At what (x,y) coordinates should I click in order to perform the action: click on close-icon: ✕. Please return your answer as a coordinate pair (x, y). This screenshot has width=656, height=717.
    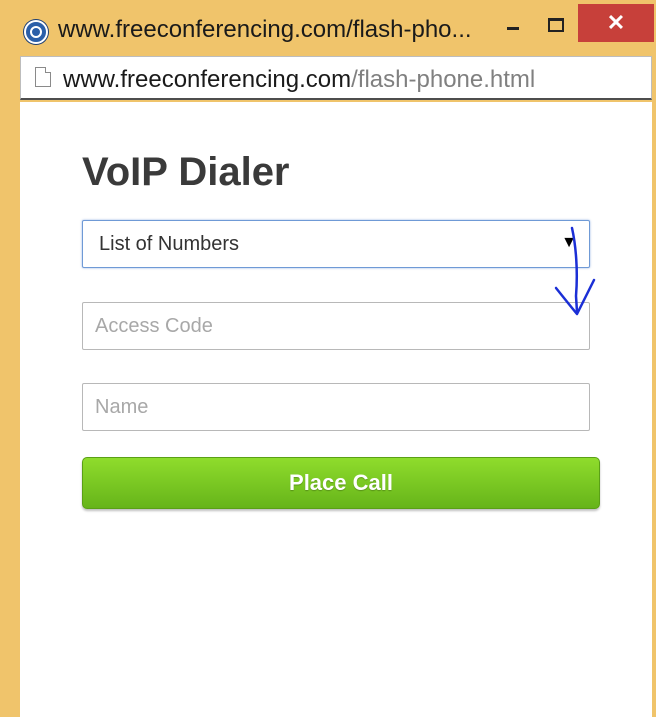
    Looking at the image, I should click on (616, 22).